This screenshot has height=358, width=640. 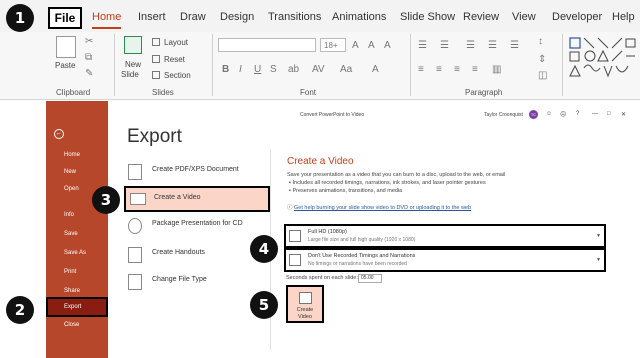 What do you see at coordinates (422, 45) in the screenshot?
I see `bullets-icon: ☰` at bounding box center [422, 45].